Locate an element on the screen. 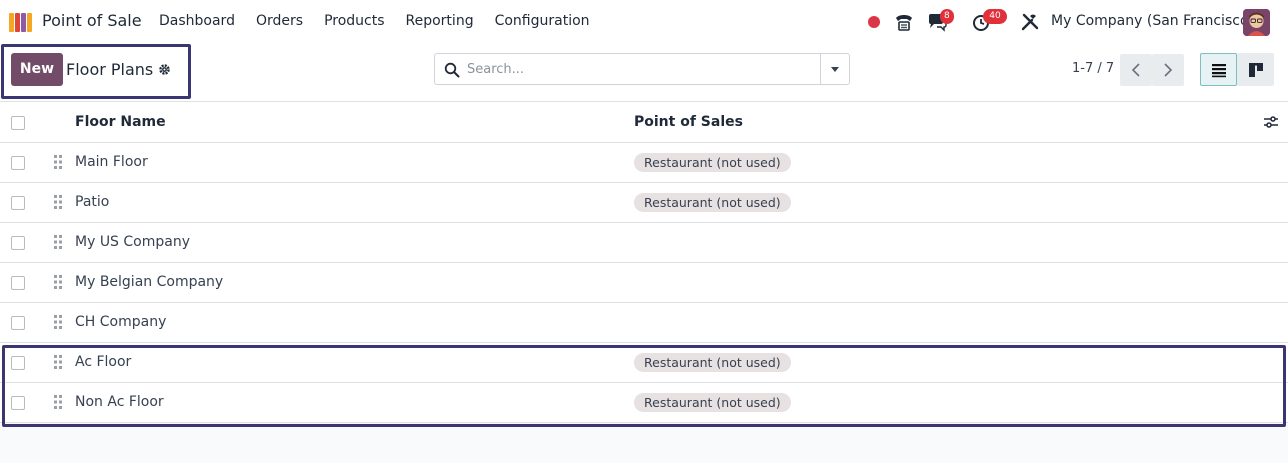  floor-name-cell: My US Company is located at coordinates (133, 242).